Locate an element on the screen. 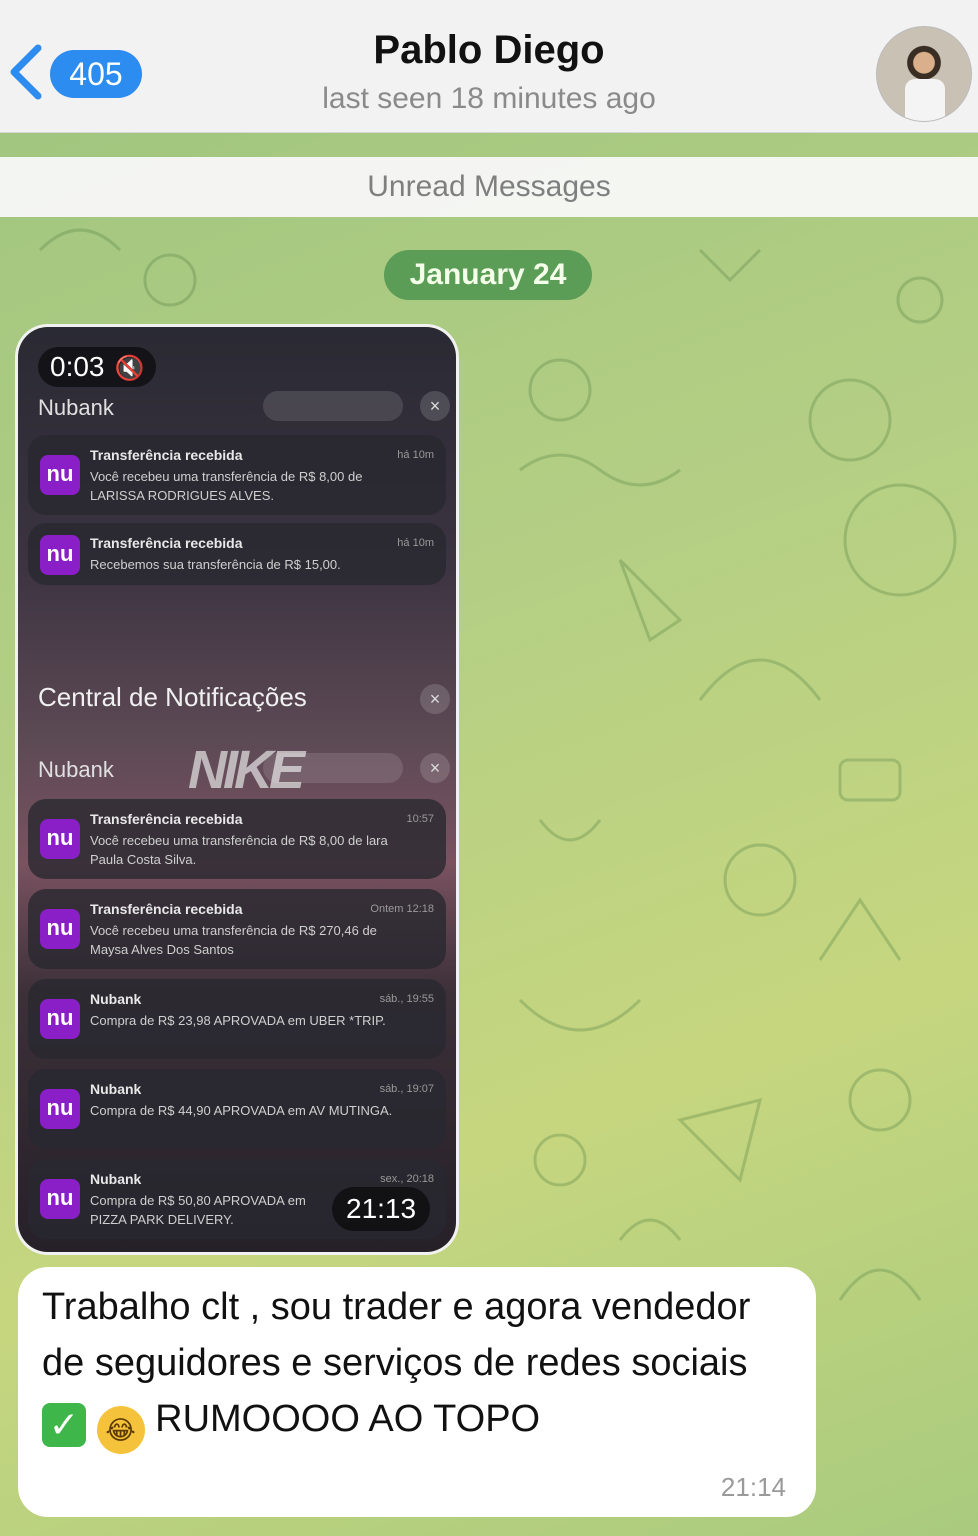 The height and width of the screenshot is (1536, 978). date-separator: January 24 is located at coordinates (488, 275).